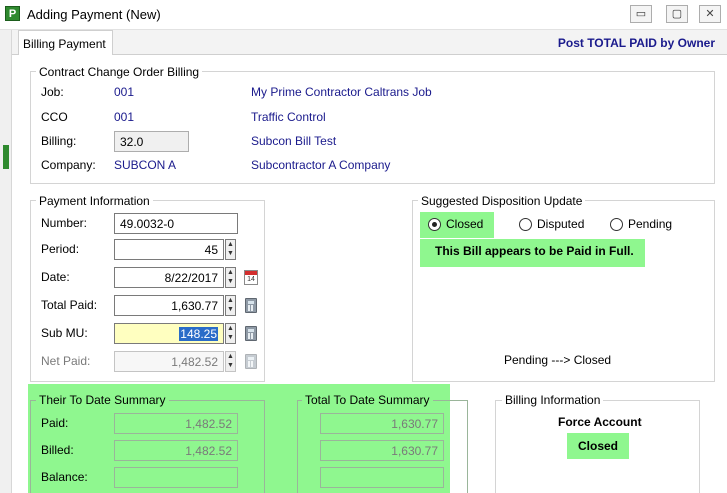 The width and height of the screenshot is (727, 493). Describe the element at coordinates (367, 400) in the screenshot. I see `total-summary-legend: Total To Date Summary` at that location.